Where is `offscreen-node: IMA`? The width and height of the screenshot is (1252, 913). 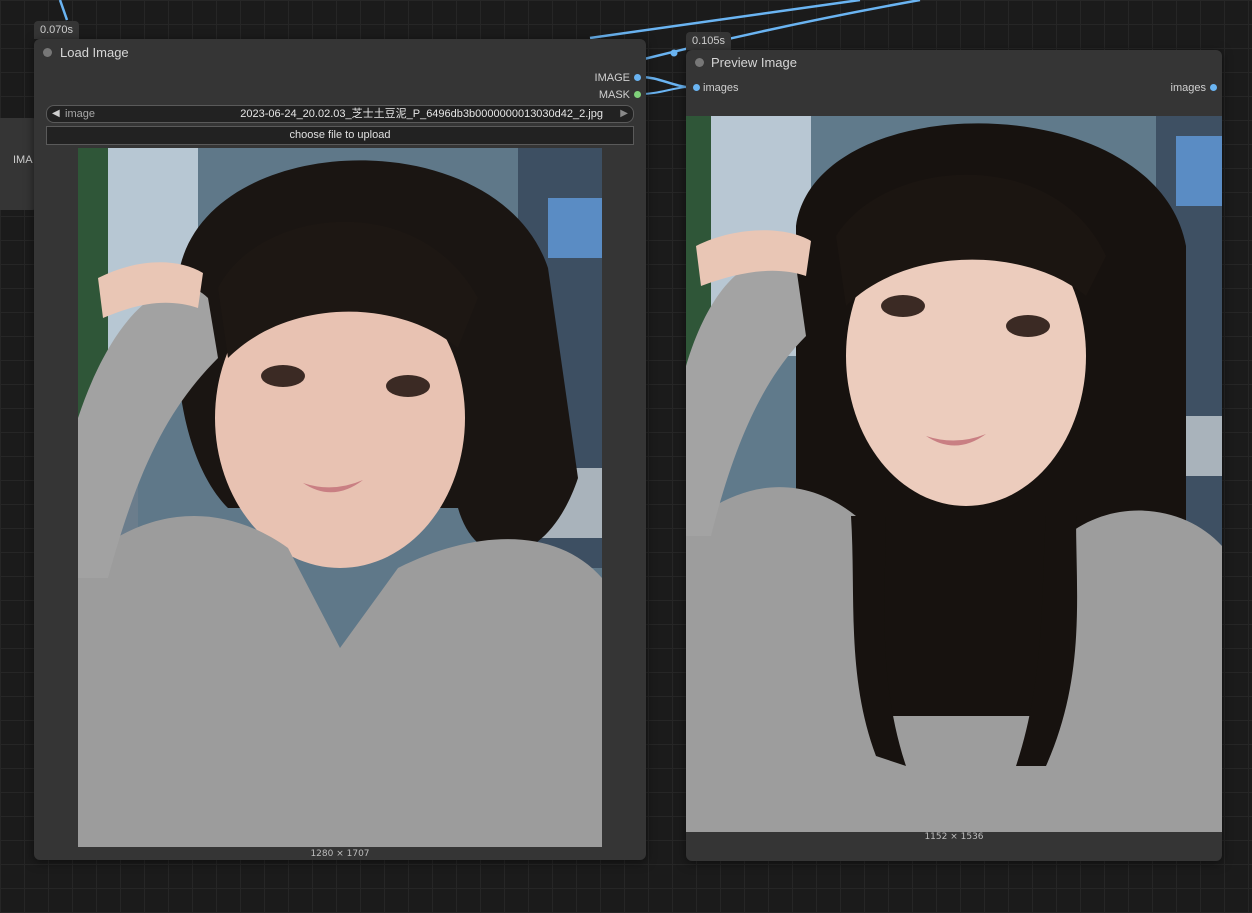 offscreen-node: IMA is located at coordinates (19, 164).